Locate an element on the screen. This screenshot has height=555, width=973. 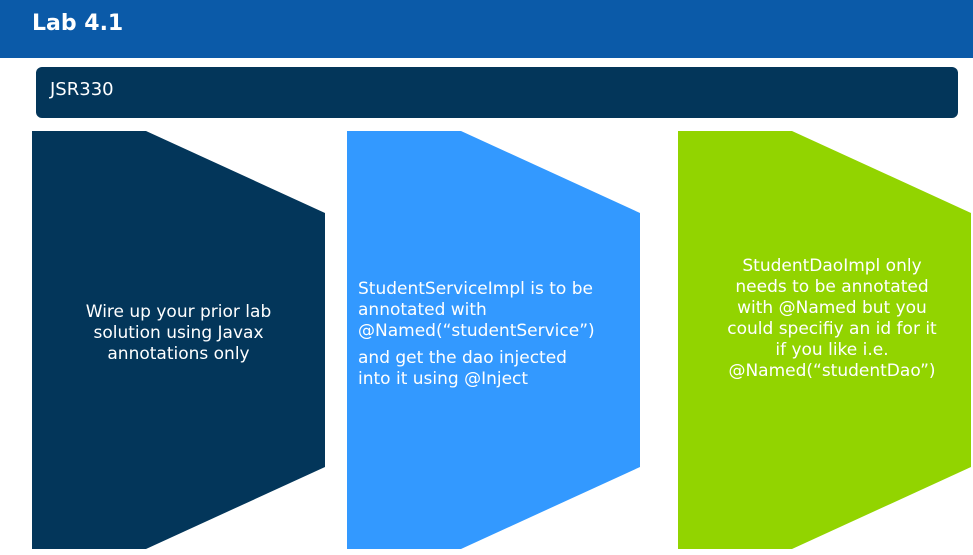
header-title: JSR330 is located at coordinates (82, 89).